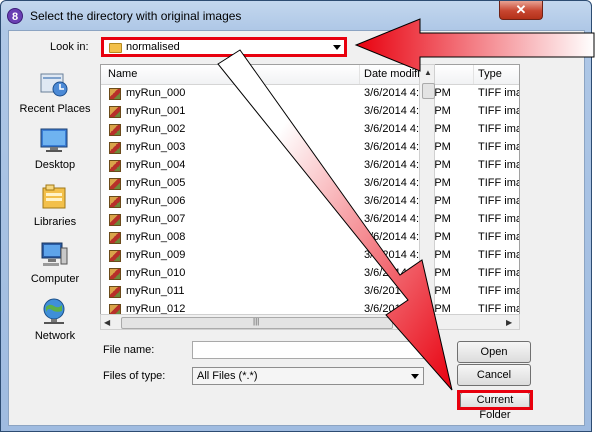 This screenshot has height=432, width=608. Describe the element at coordinates (490, 74) in the screenshot. I see `column-header-type: Type` at that location.